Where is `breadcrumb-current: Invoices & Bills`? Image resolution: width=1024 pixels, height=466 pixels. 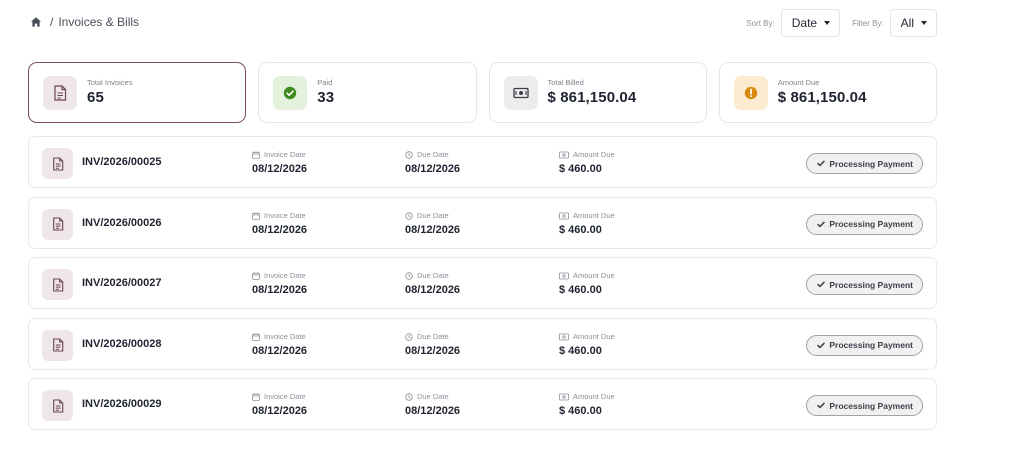 breadcrumb-current: Invoices & Bills is located at coordinates (99, 22).